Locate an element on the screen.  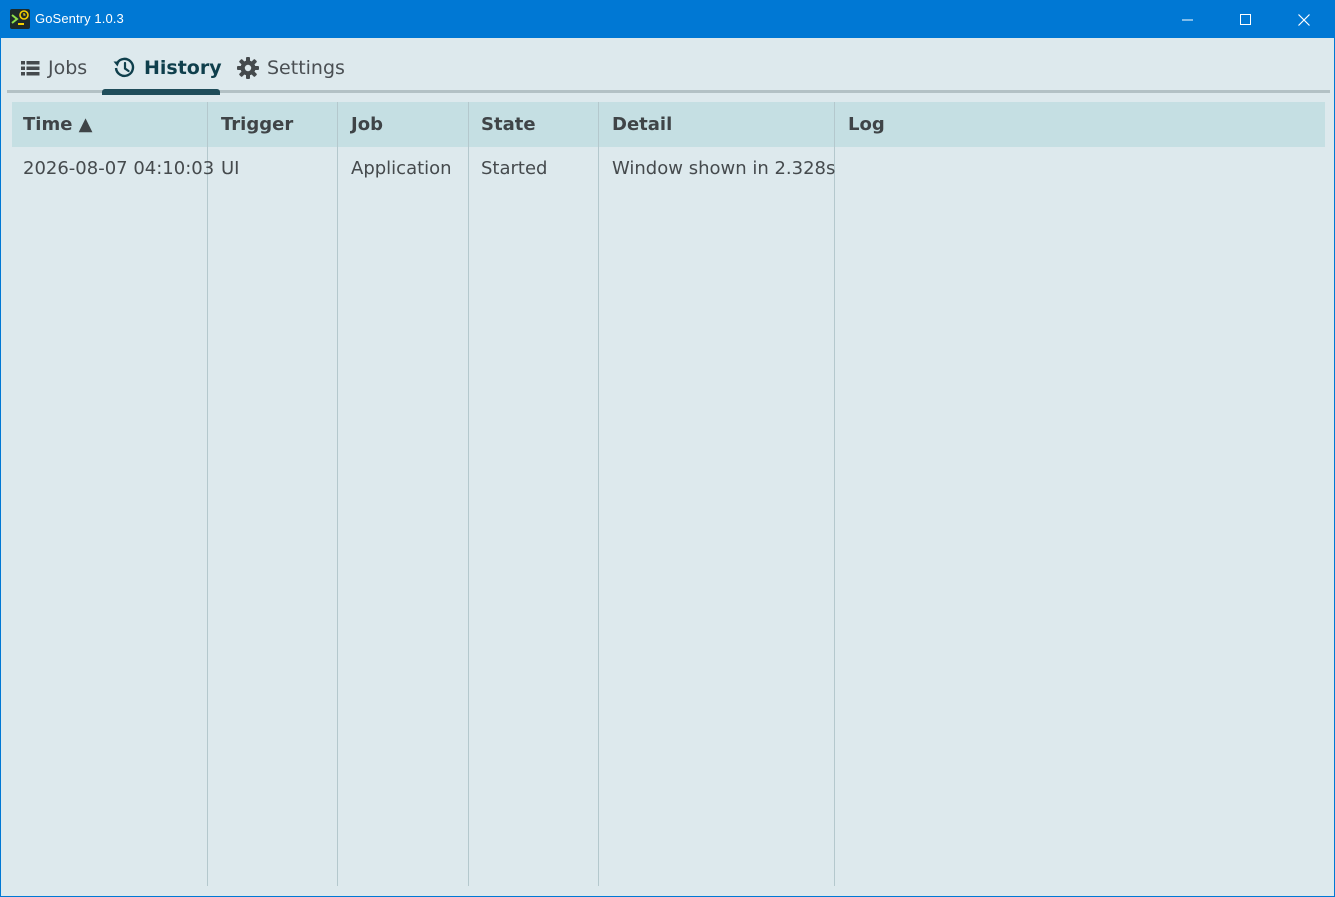
active-tab-indicator is located at coordinates (161, 92).